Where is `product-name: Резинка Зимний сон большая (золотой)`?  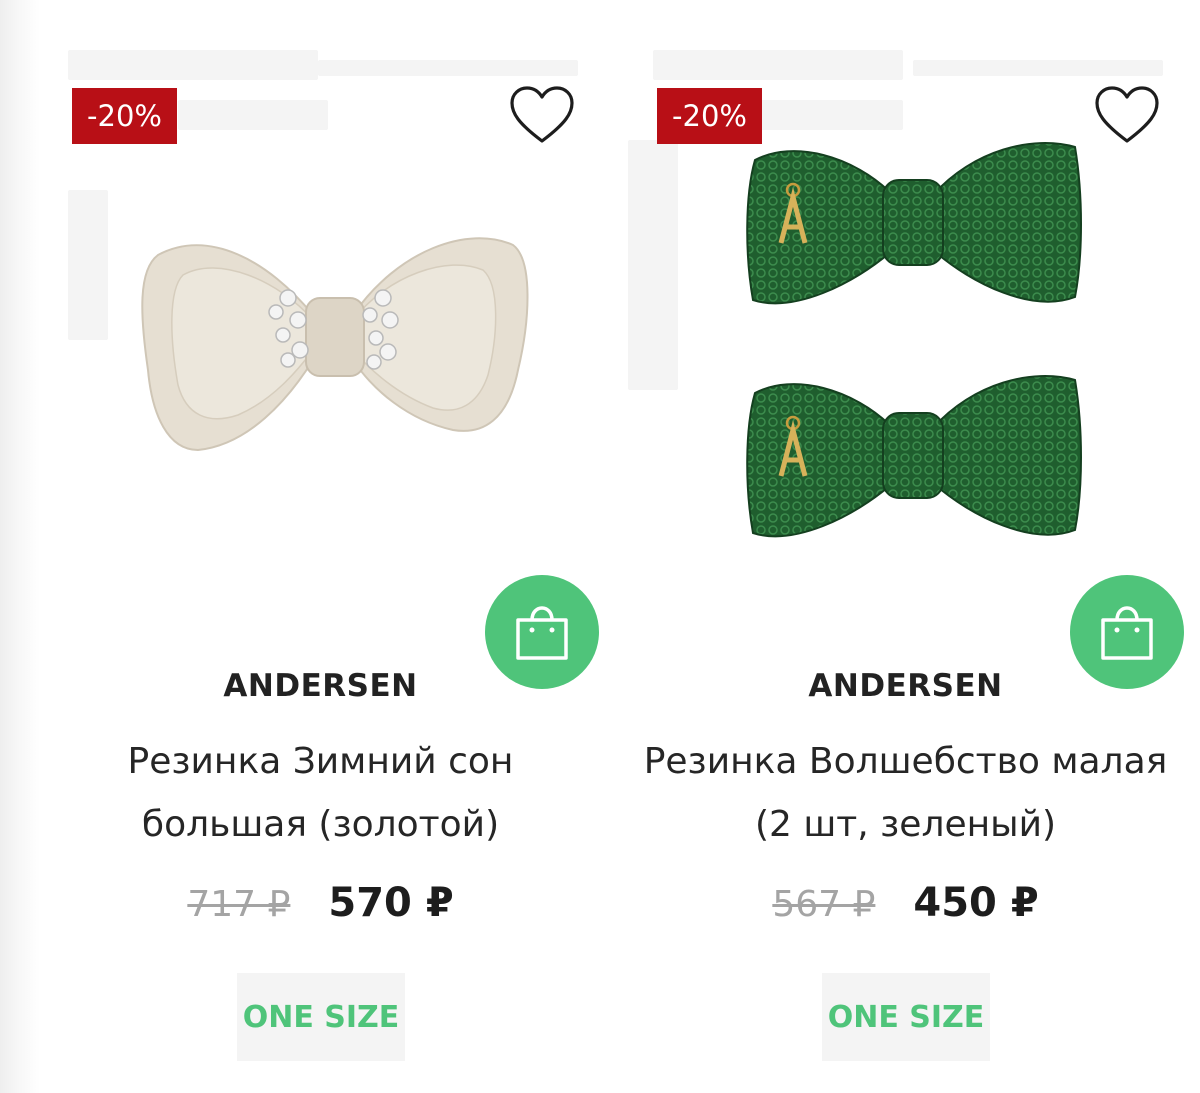 product-name: Резинка Зимний сон большая (золотой) is located at coordinates (320, 793).